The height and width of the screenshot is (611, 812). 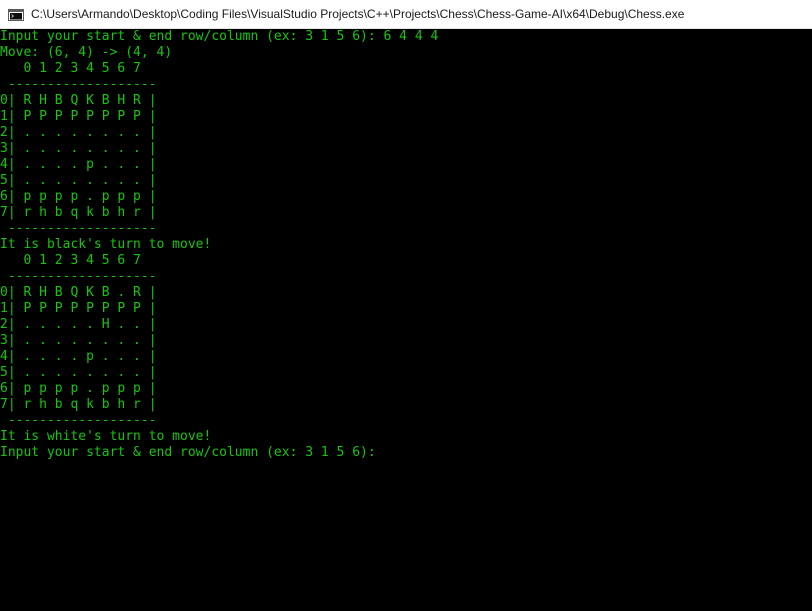 What do you see at coordinates (406, 609) in the screenshot?
I see `console-bottom-edge` at bounding box center [406, 609].